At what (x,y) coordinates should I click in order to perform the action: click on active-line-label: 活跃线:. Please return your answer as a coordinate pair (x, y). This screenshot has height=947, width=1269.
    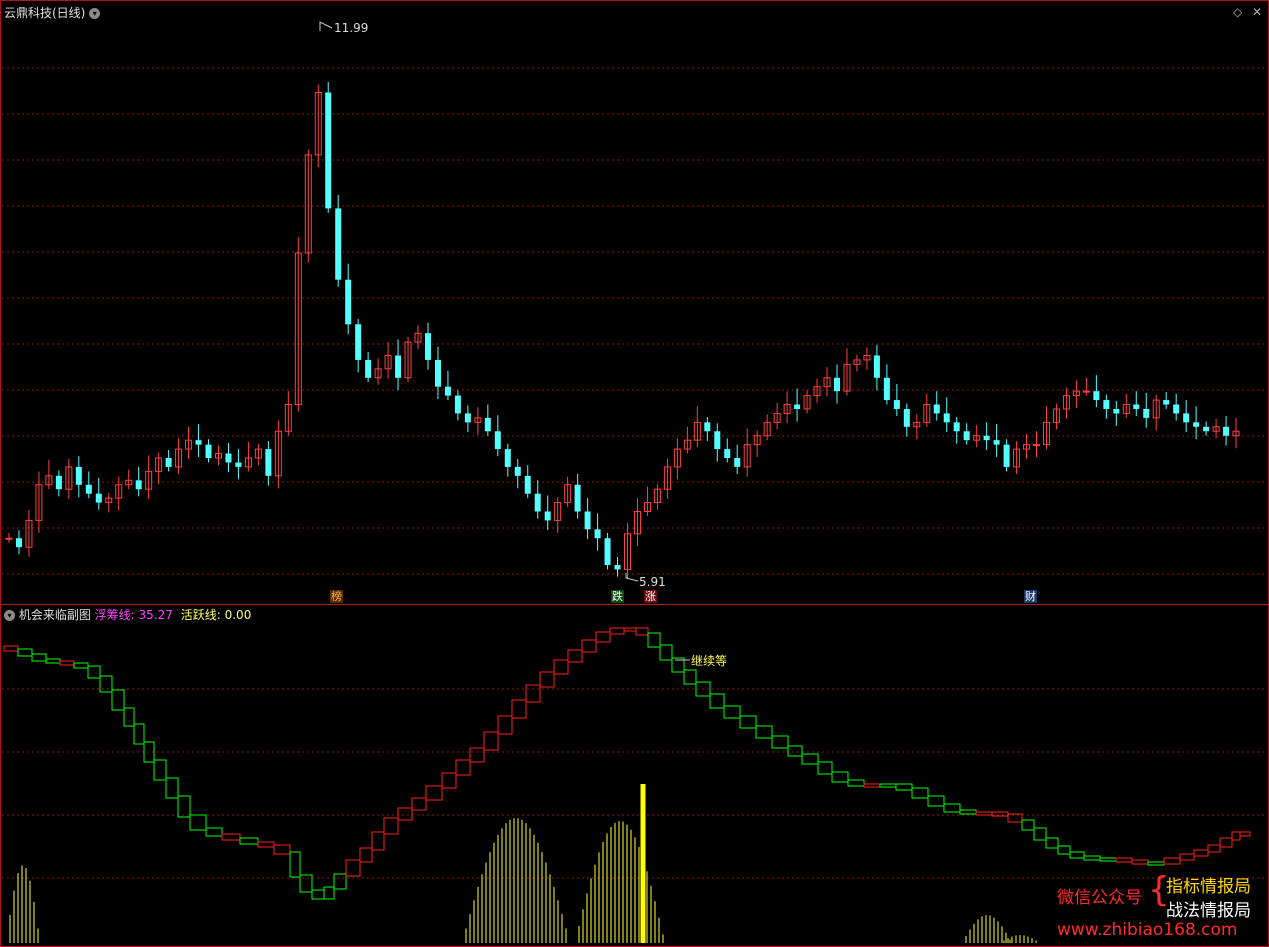
    Looking at the image, I should click on (200, 615).